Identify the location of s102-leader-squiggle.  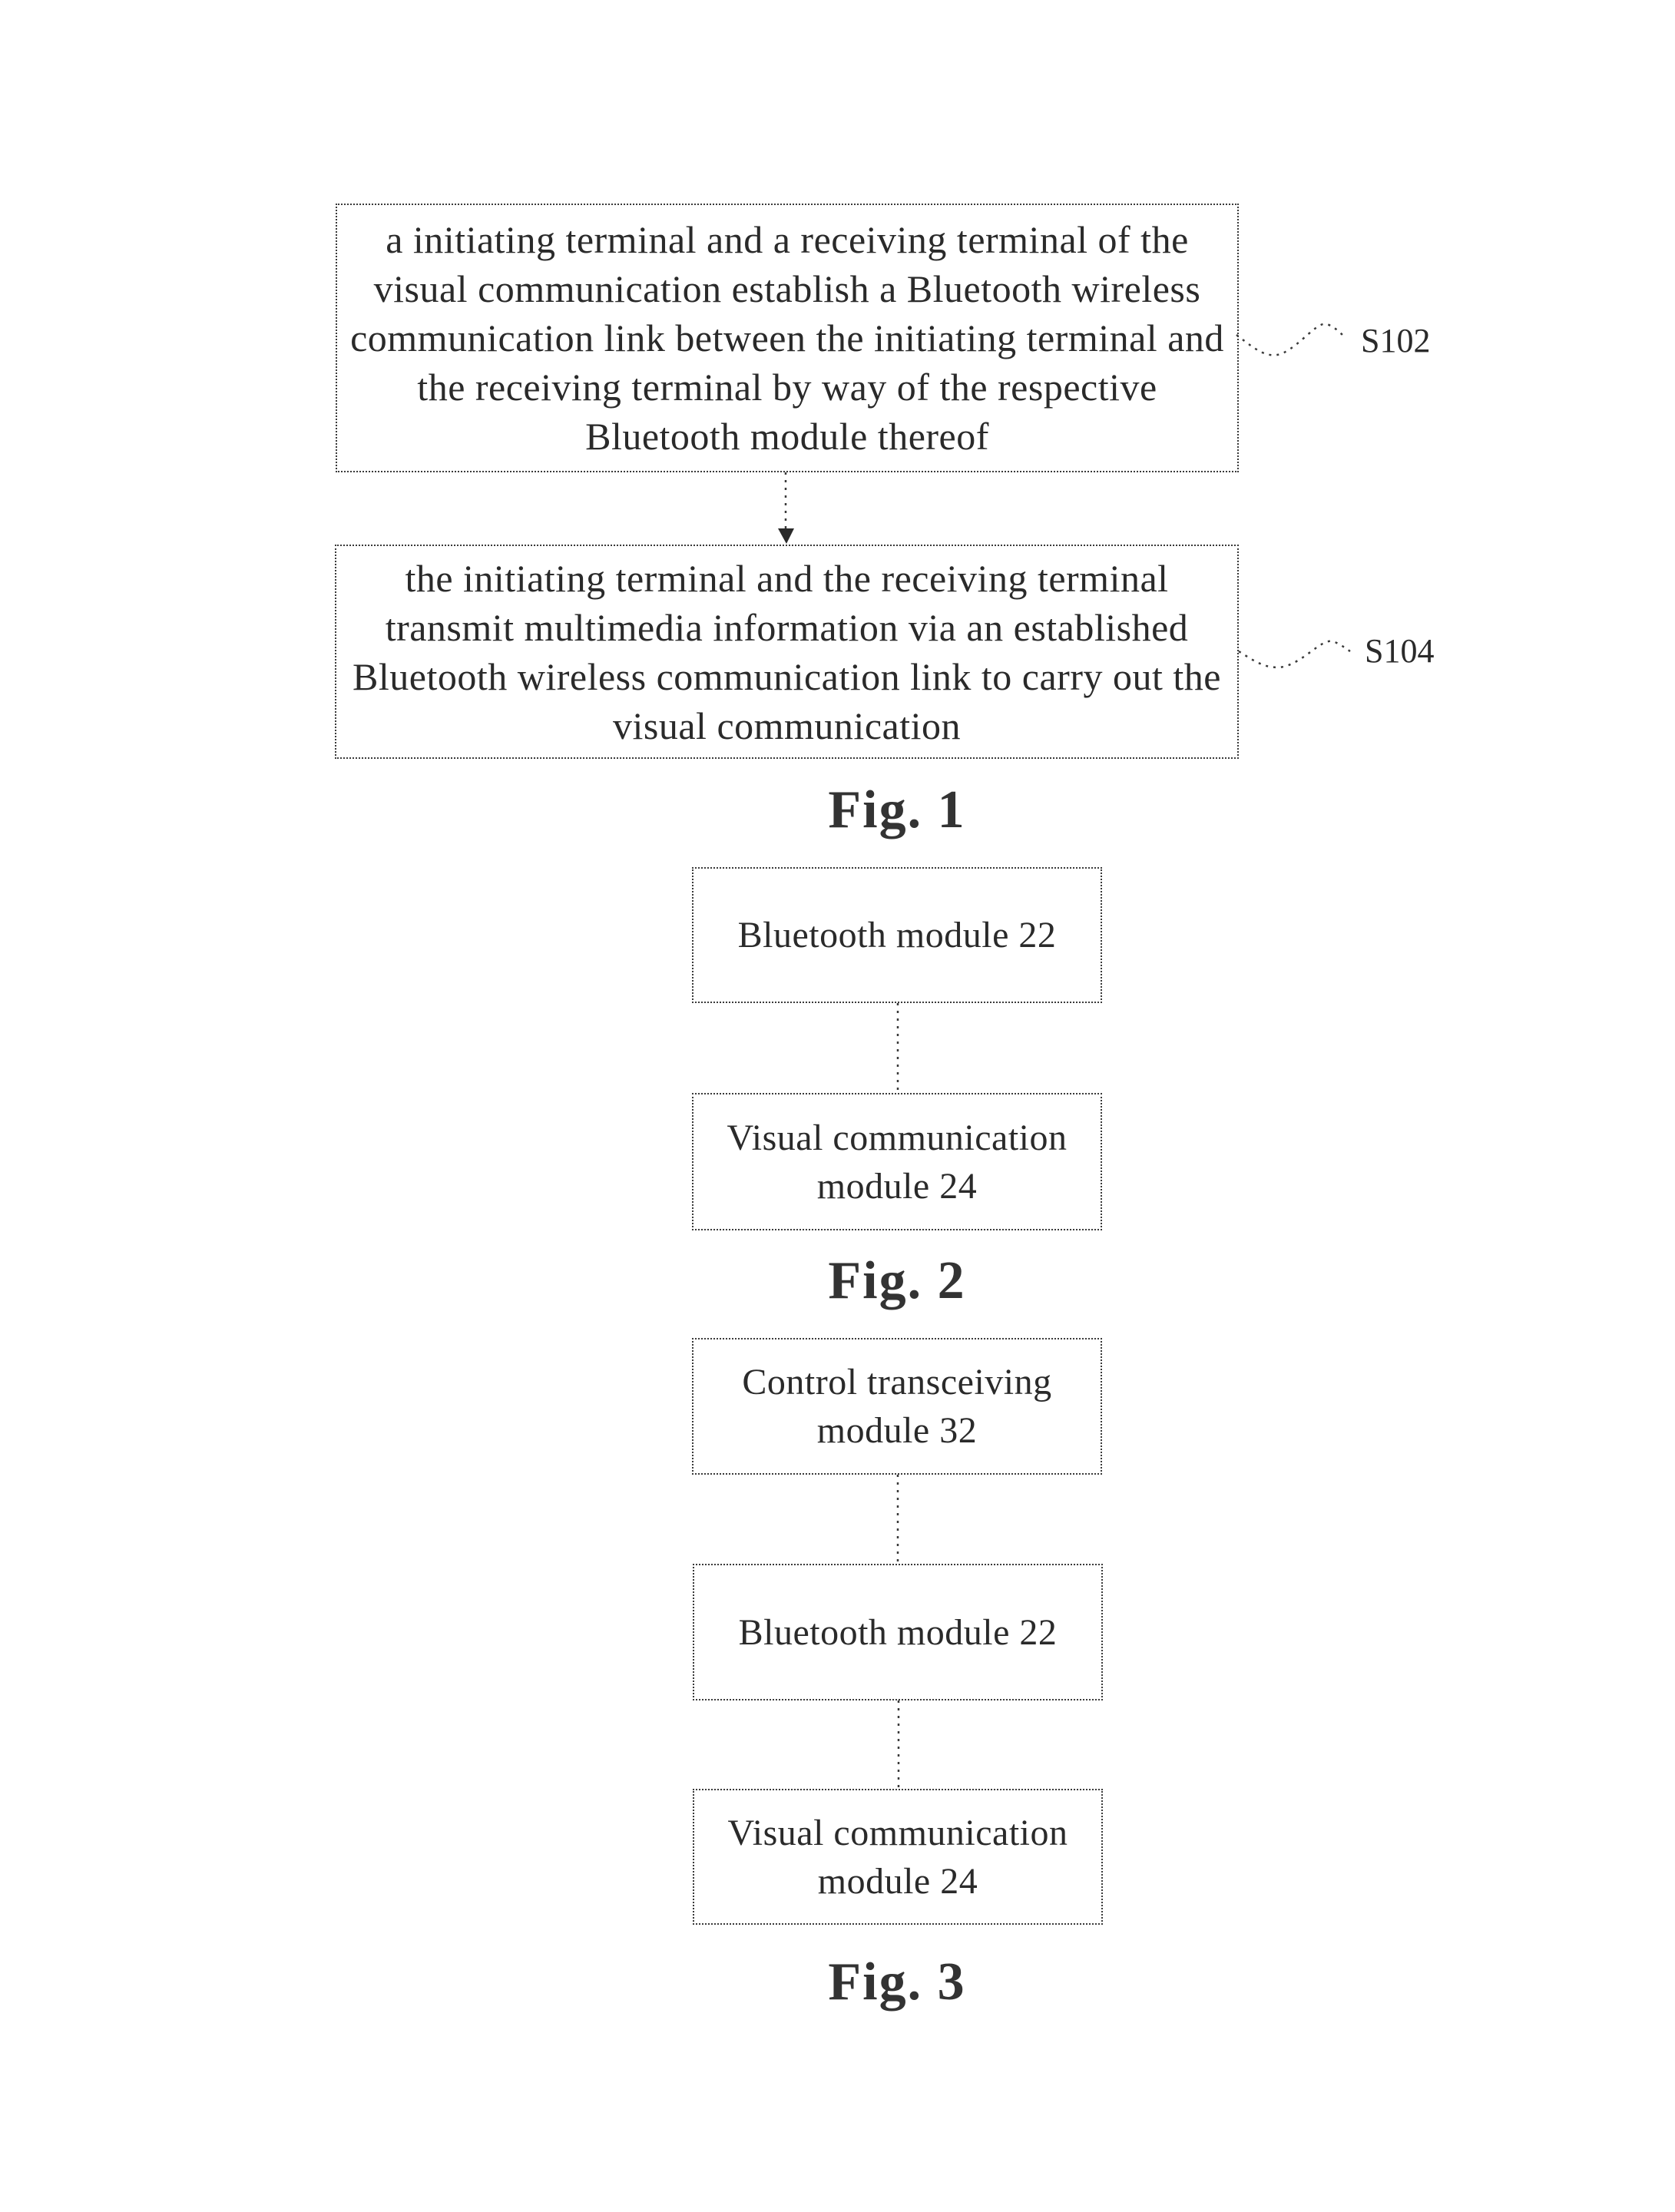
(1290, 340).